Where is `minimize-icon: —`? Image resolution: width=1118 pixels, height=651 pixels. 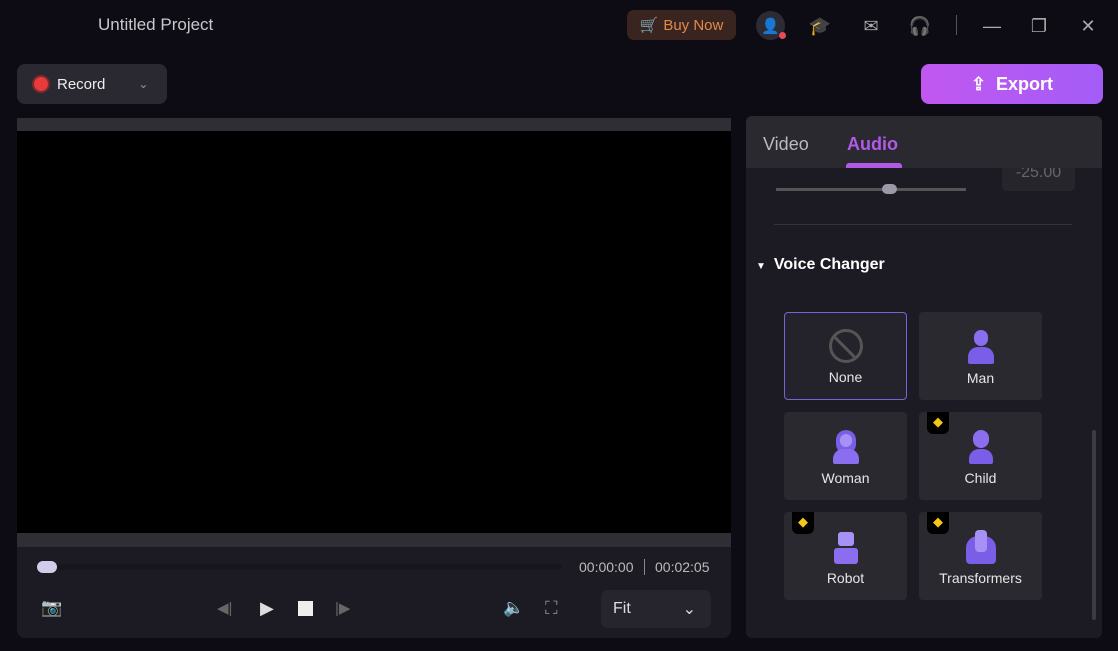 minimize-icon: — is located at coordinates (992, 26).